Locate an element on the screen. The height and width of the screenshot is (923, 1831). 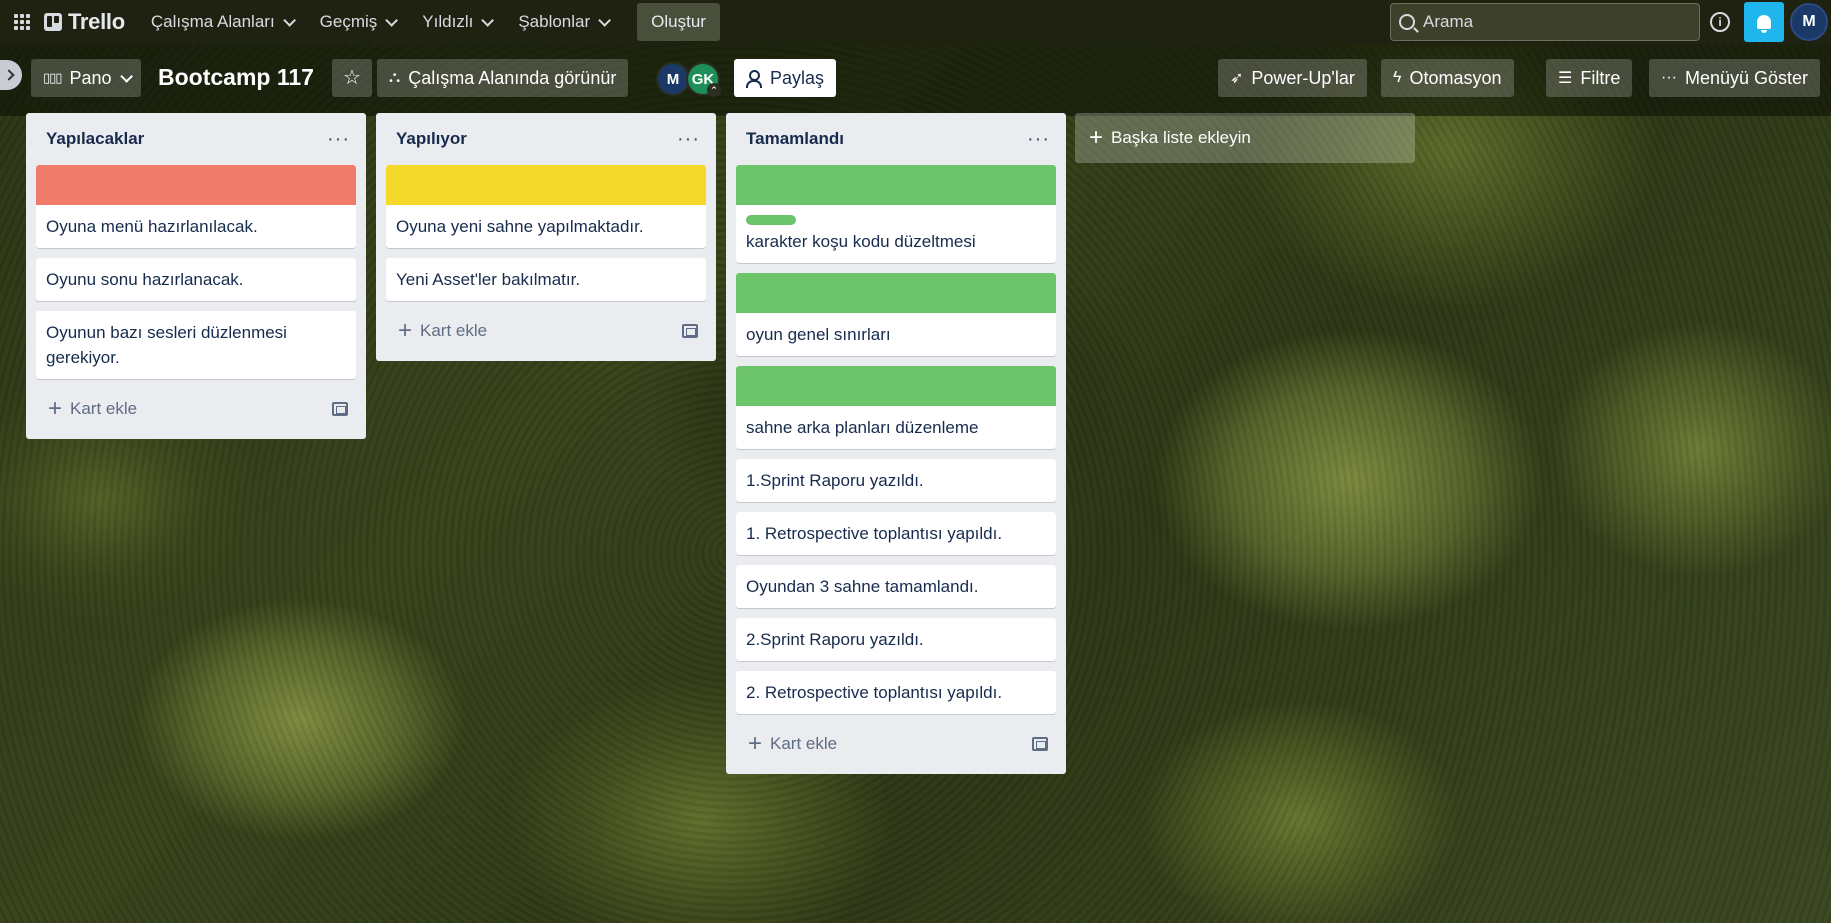
board-members: M GK ⌃ is located at coordinates (688, 79).